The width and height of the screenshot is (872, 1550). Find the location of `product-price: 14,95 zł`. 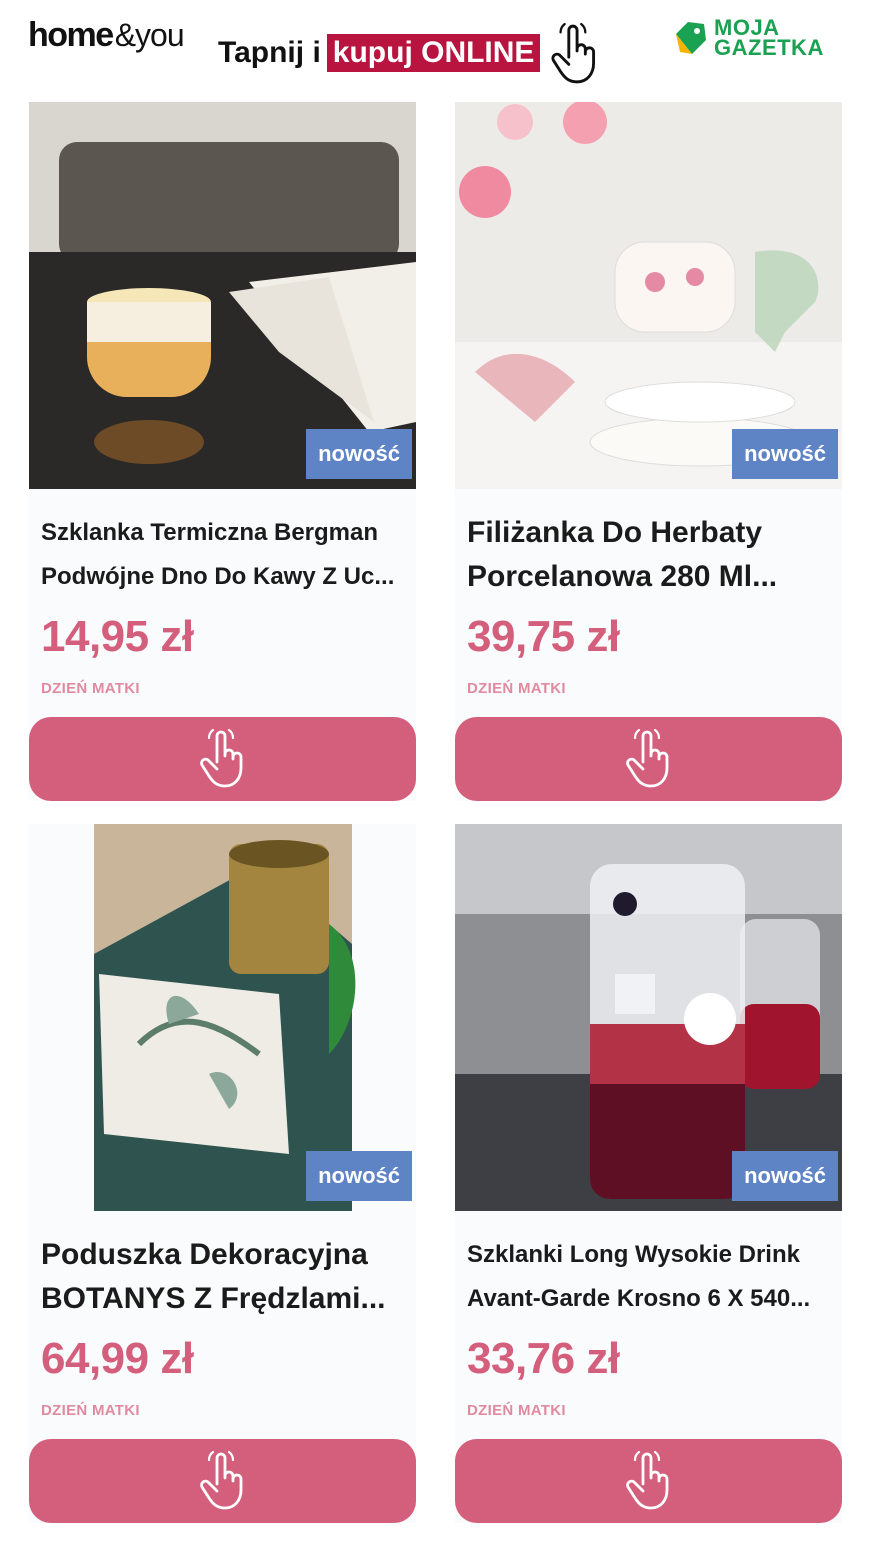

product-price: 14,95 zł is located at coordinates (117, 636).